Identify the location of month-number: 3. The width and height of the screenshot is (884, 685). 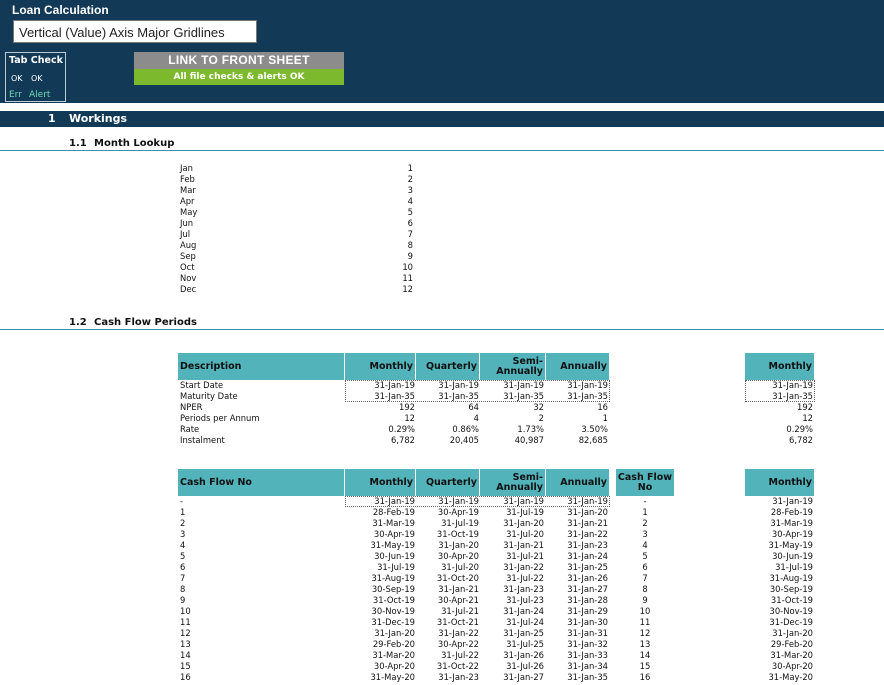
(410, 190).